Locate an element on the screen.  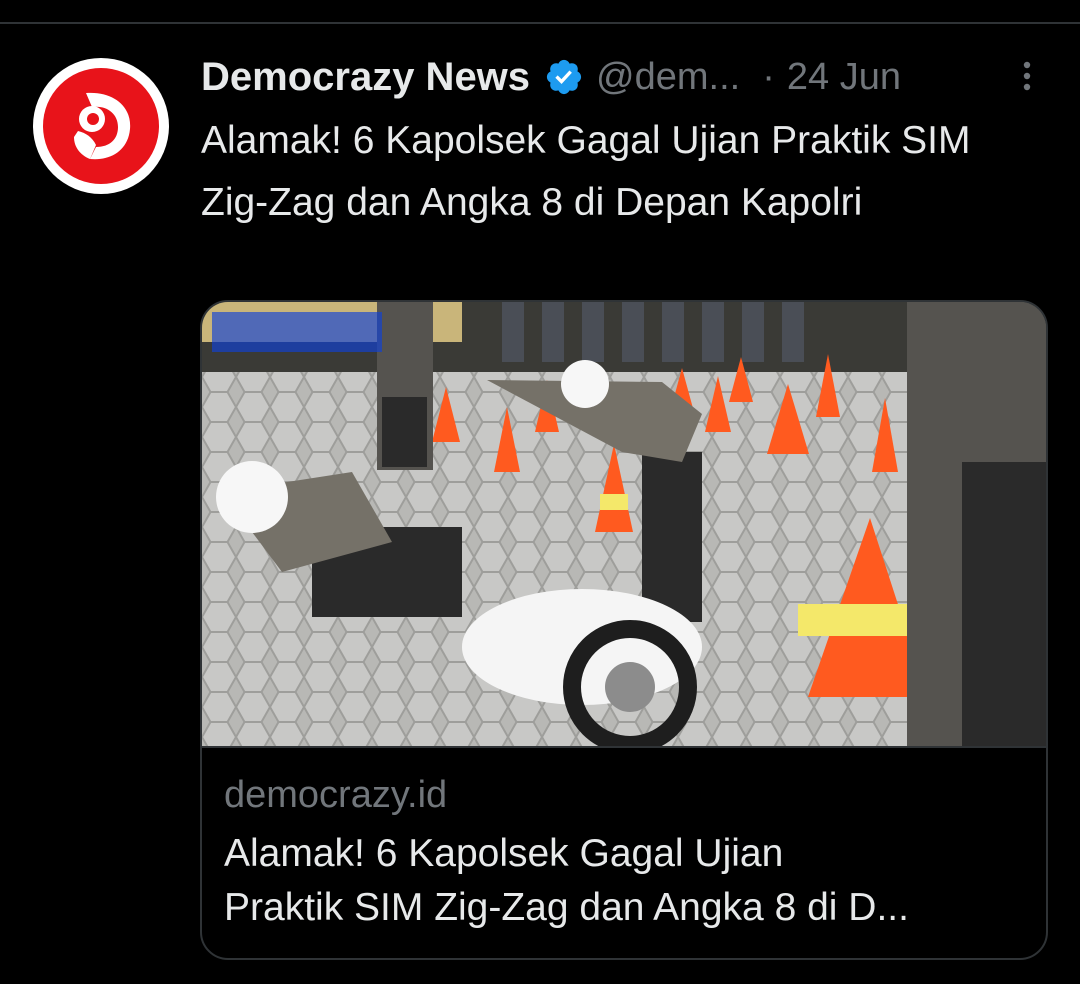
avatar is located at coordinates (101, 126).